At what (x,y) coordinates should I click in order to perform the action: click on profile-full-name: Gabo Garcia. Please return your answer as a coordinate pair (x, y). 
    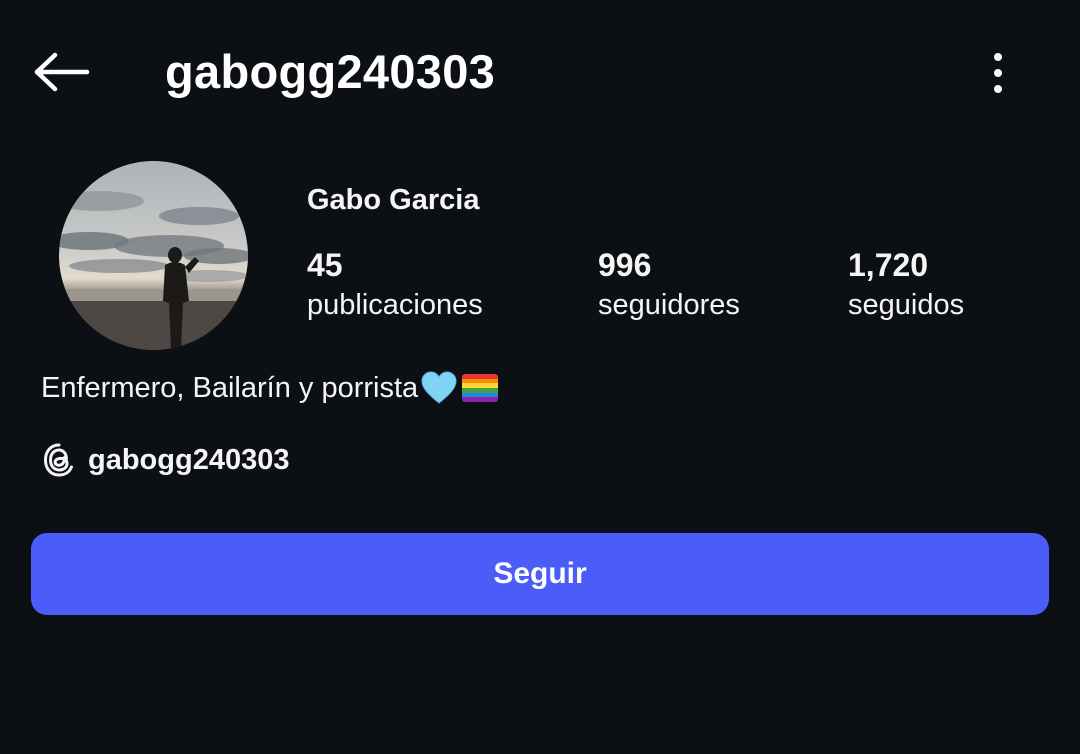
    Looking at the image, I should click on (393, 200).